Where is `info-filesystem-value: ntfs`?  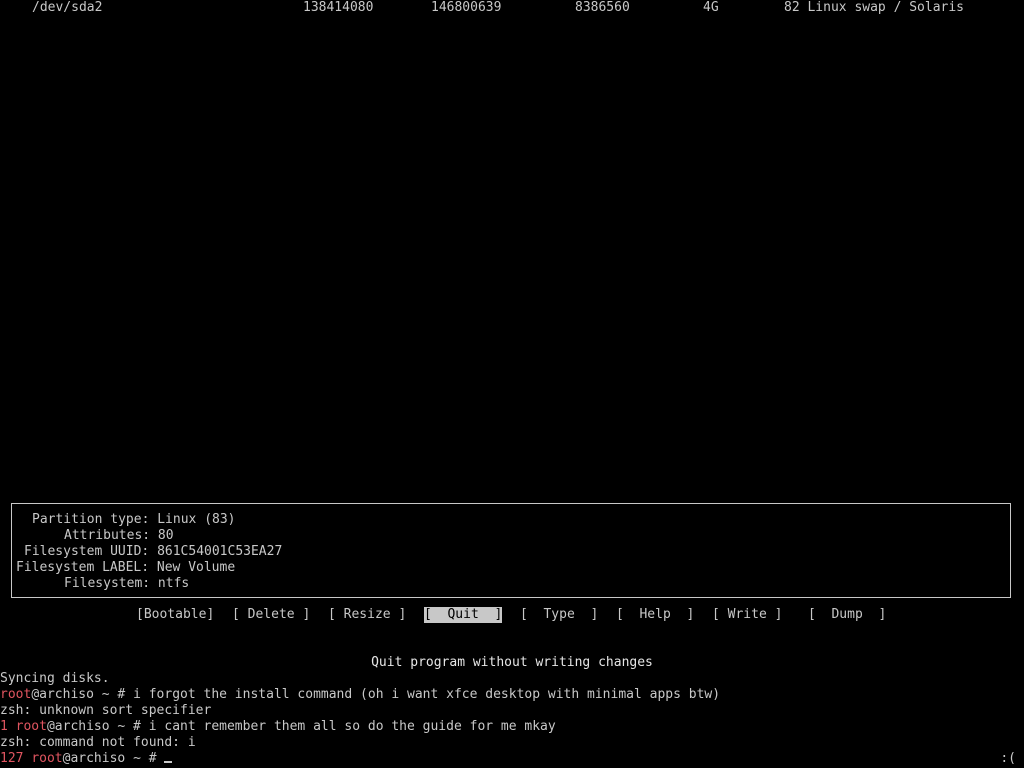
info-filesystem-value: ntfs is located at coordinates (173, 583).